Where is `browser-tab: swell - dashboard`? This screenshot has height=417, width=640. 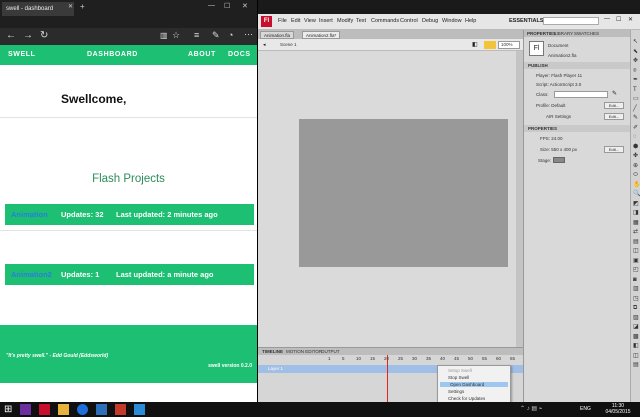
browser-tab: swell - dashboard is located at coordinates (38, 9).